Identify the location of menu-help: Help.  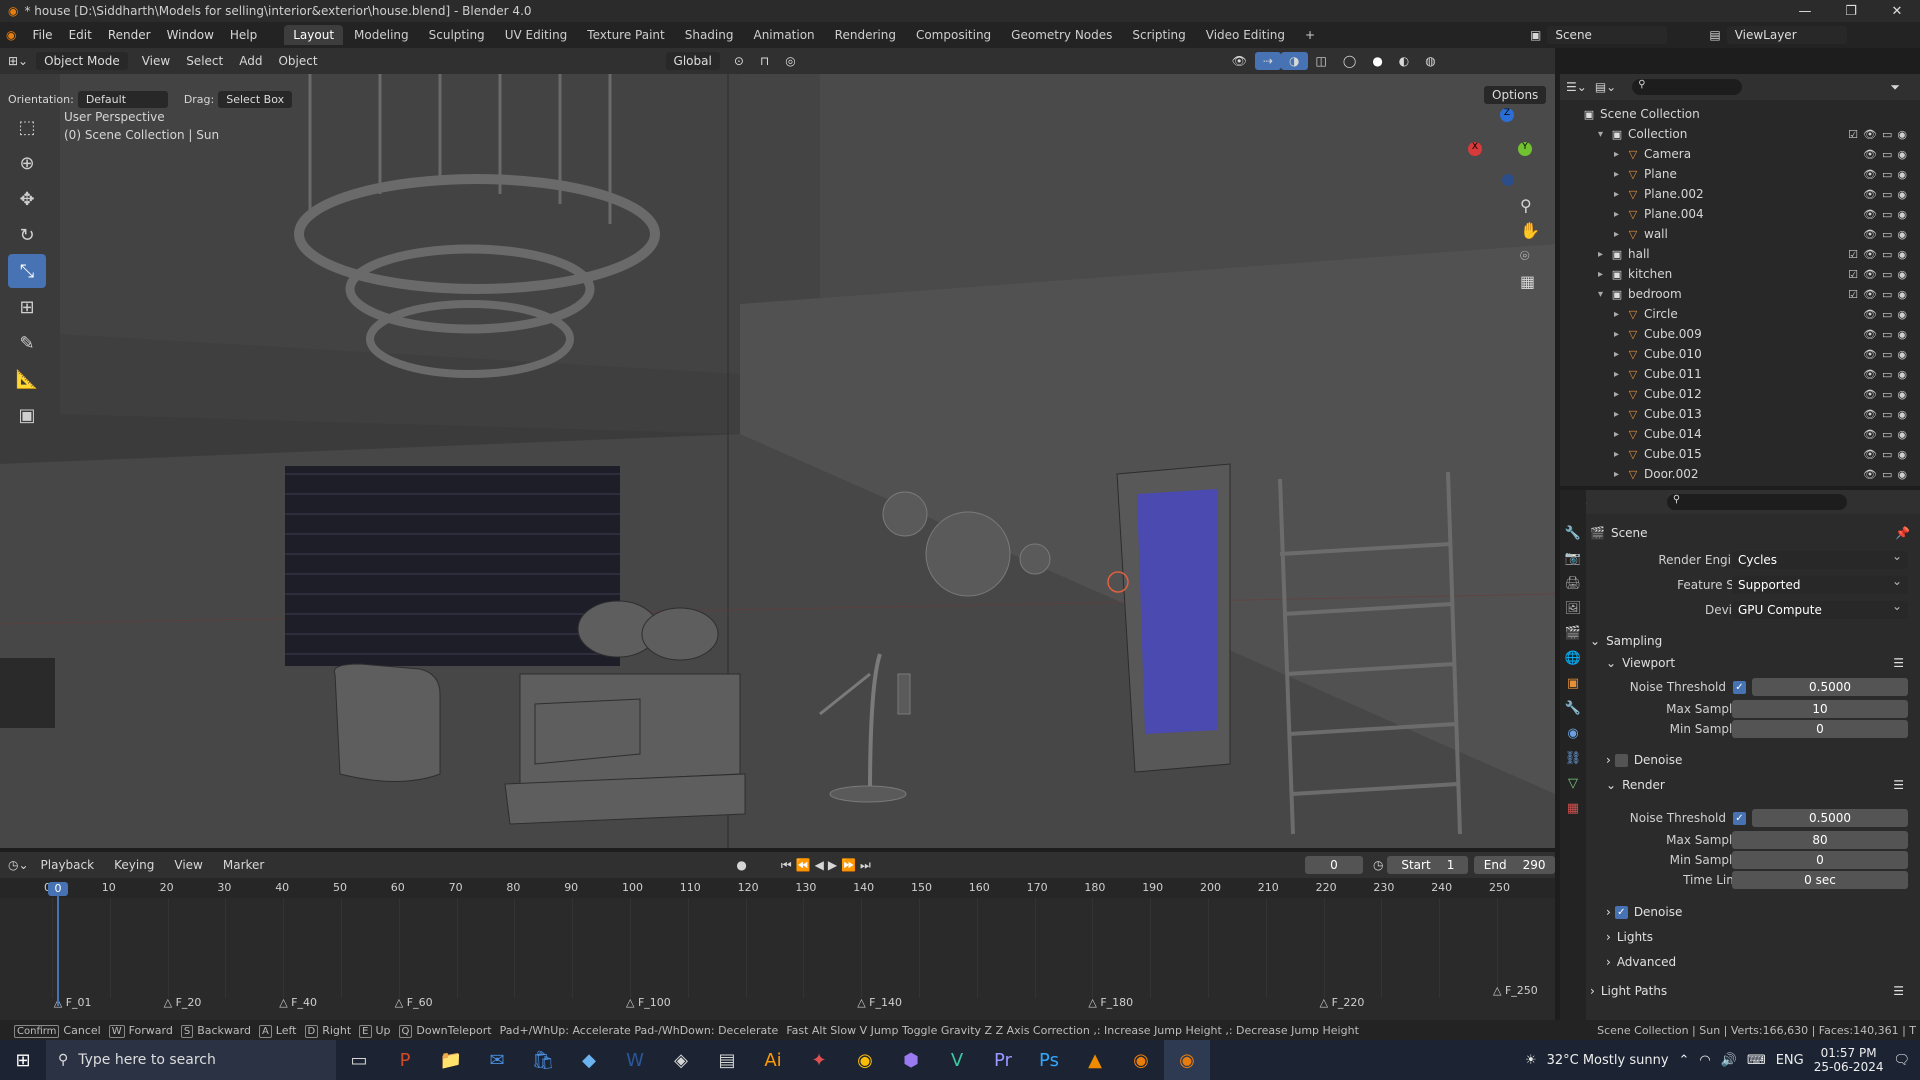
(243, 35).